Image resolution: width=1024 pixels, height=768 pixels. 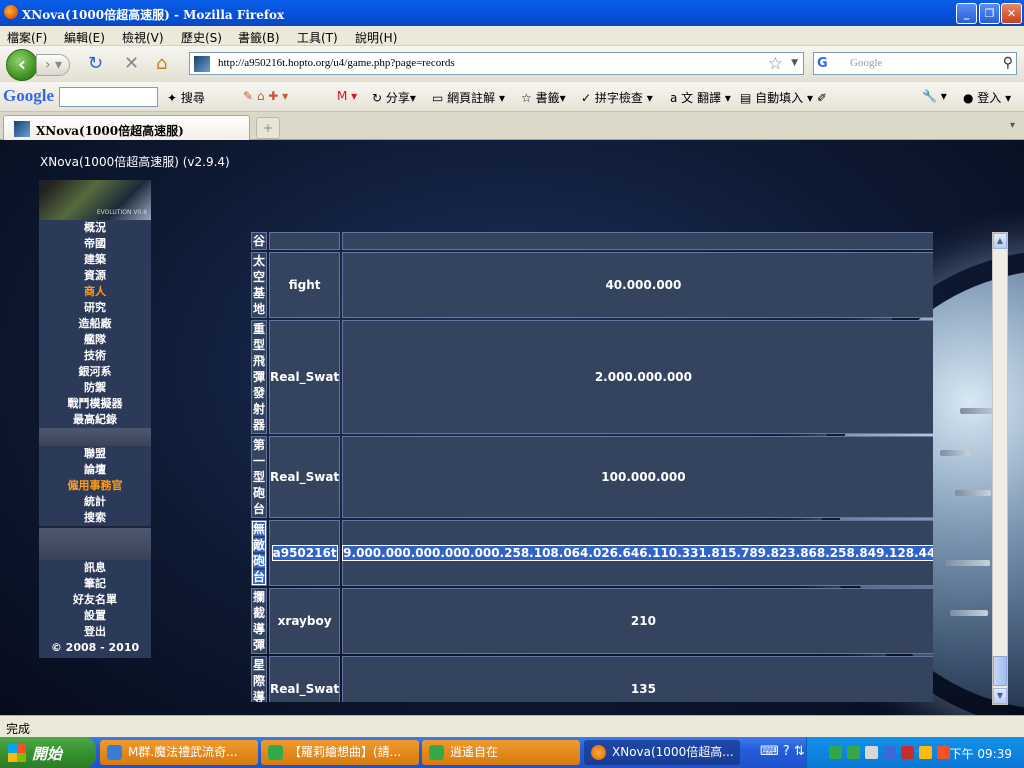 What do you see at coordinates (592, 377) in the screenshot?
I see `table-row: 重型飛彈發射器 Real_Swat 2.000.000.000` at bounding box center [592, 377].